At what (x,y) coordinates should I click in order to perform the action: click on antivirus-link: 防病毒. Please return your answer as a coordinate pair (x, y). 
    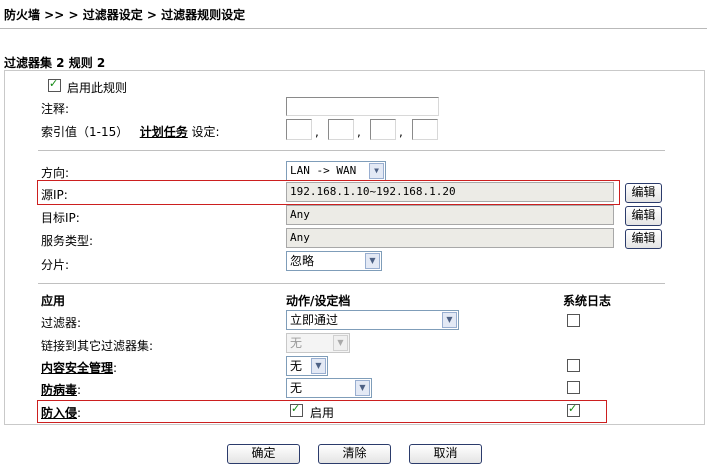
    Looking at the image, I should click on (59, 390).